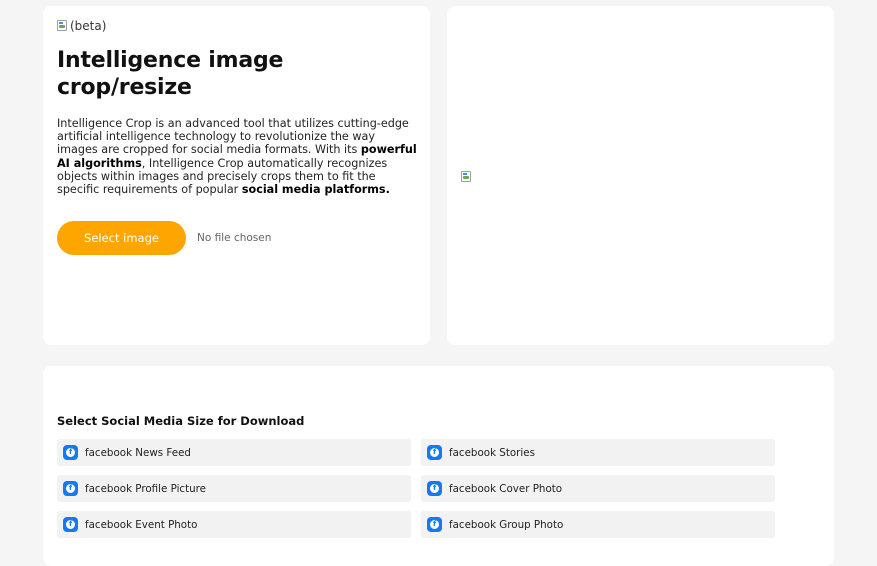 This screenshot has height=566, width=877. What do you see at coordinates (598, 524) in the screenshot?
I see `size-option-facebook-group-photo: f facebook Group Photo` at bounding box center [598, 524].